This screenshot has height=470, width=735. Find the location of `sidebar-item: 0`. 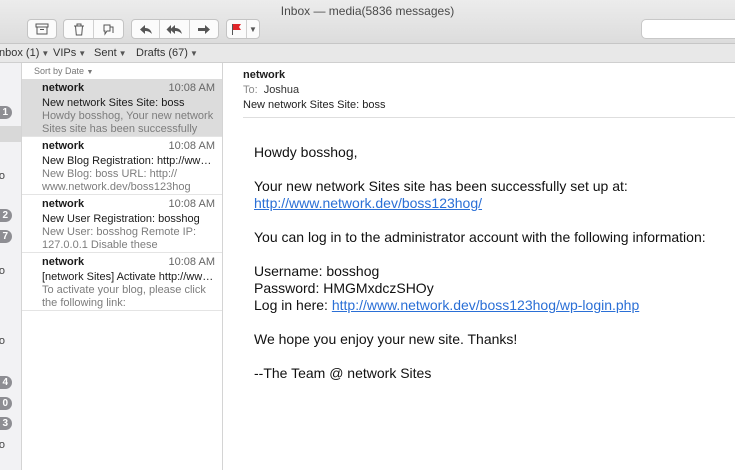

sidebar-item: 0 is located at coordinates (10, 404).